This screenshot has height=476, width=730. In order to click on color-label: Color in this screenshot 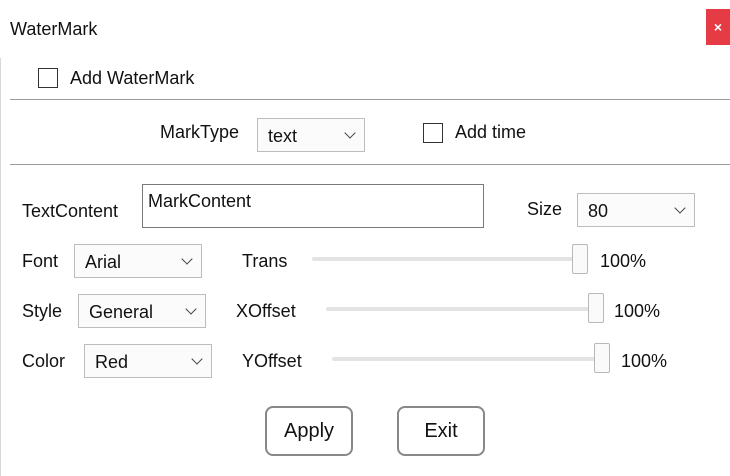, I will do `click(44, 361)`.